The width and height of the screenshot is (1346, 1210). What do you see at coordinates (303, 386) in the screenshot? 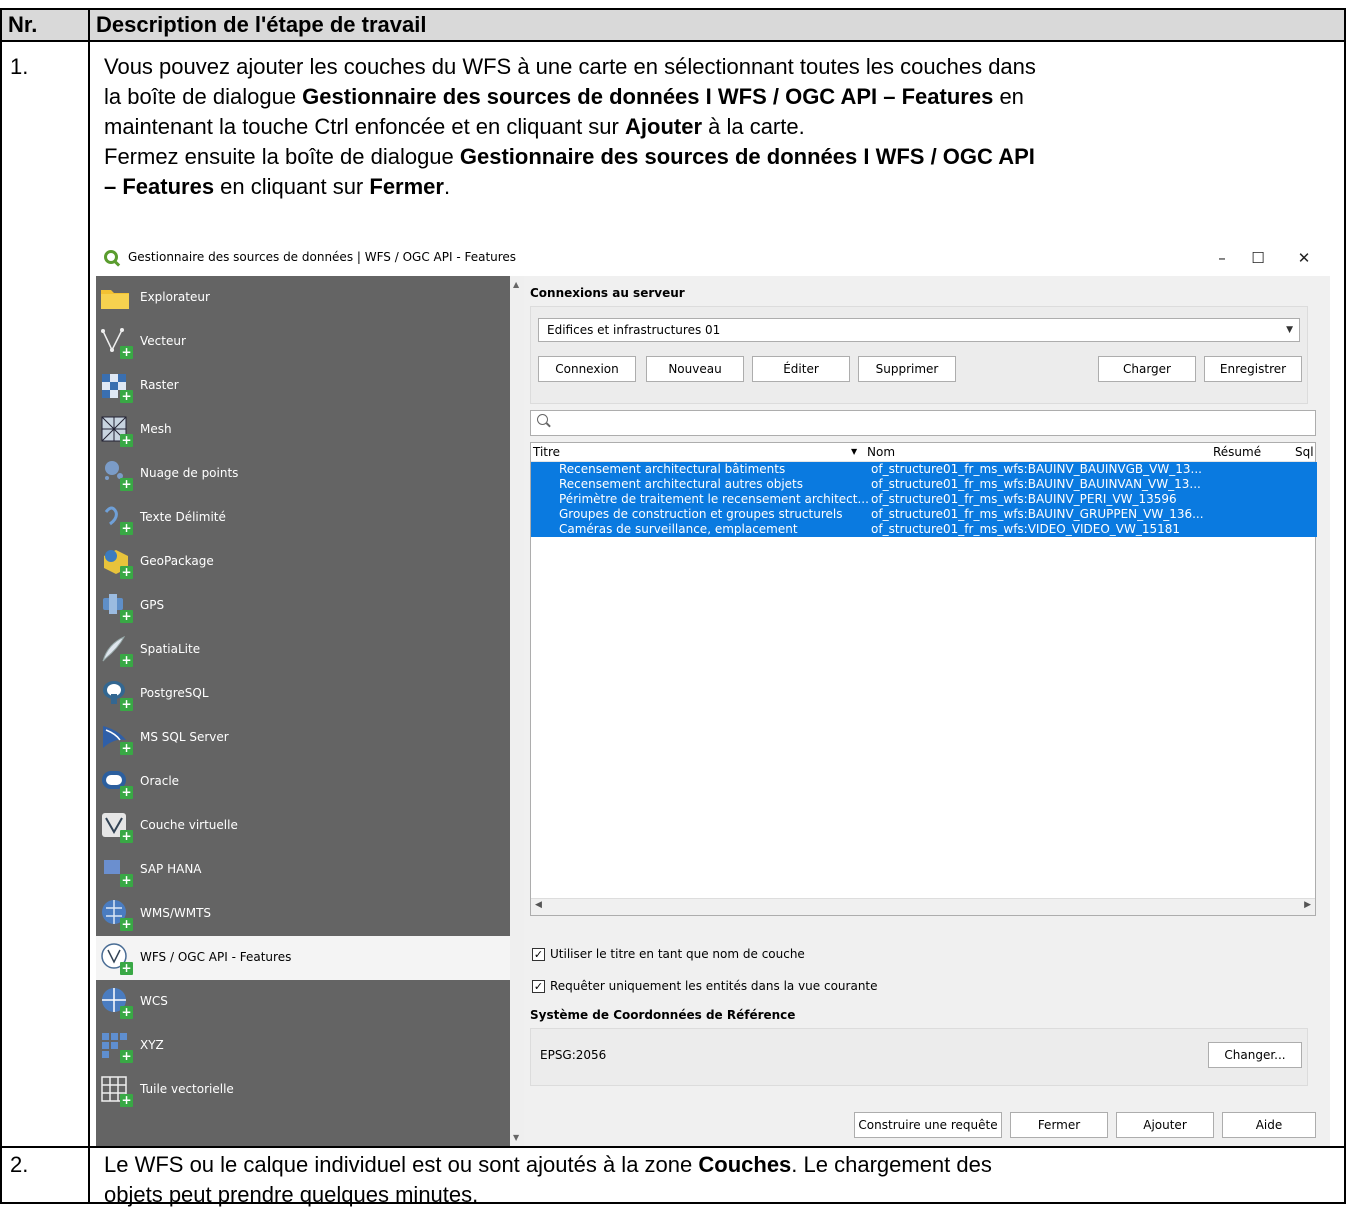
I see `sidebar-item-raster: + Raster` at bounding box center [303, 386].